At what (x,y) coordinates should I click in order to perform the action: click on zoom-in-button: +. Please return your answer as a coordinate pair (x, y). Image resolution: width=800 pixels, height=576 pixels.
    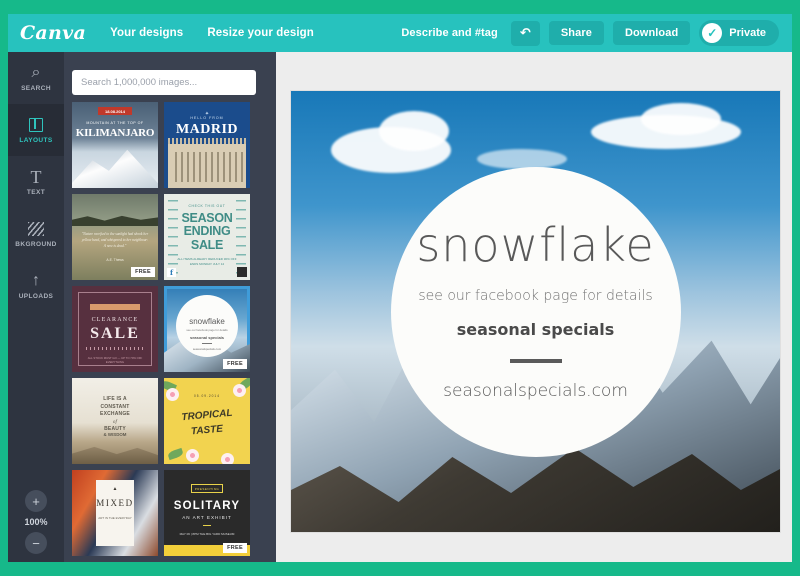
    Looking at the image, I should click on (36, 501).